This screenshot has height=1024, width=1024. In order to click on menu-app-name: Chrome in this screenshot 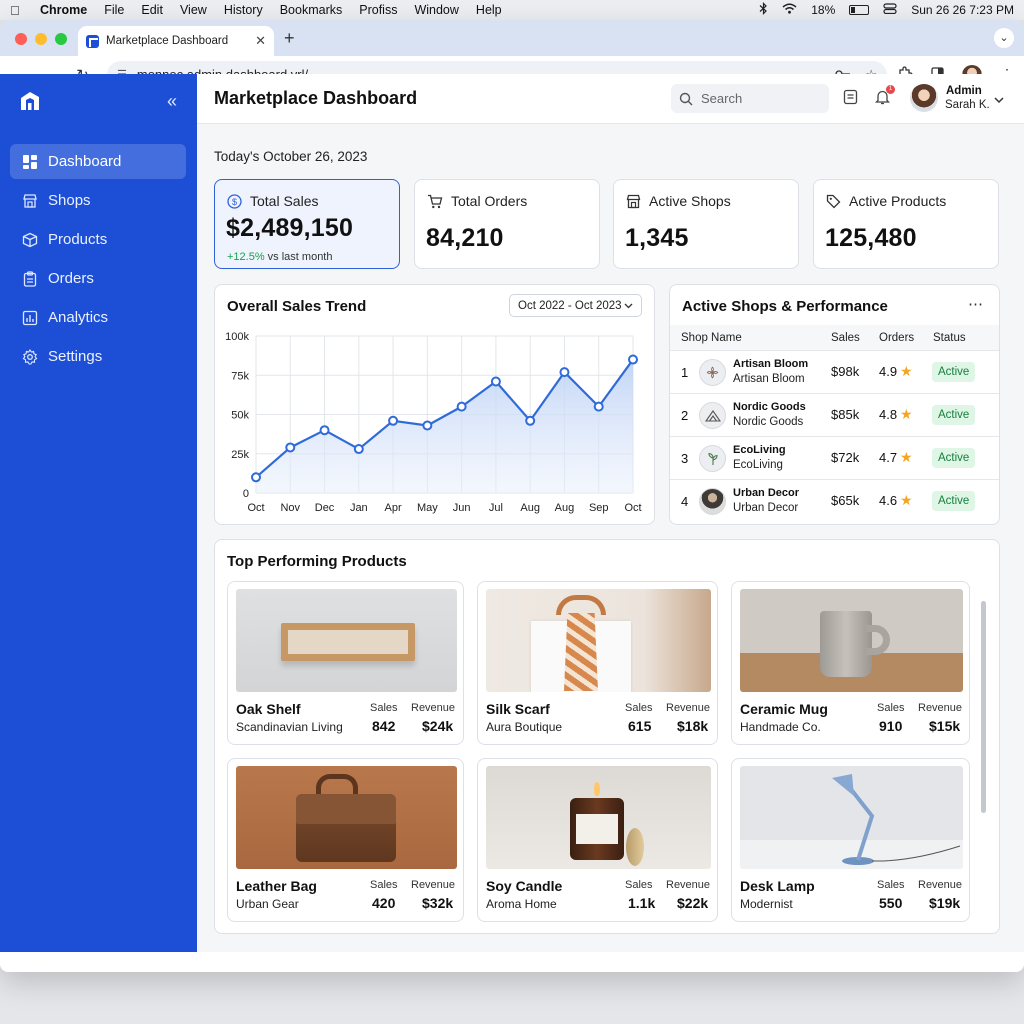, I will do `click(63, 10)`.